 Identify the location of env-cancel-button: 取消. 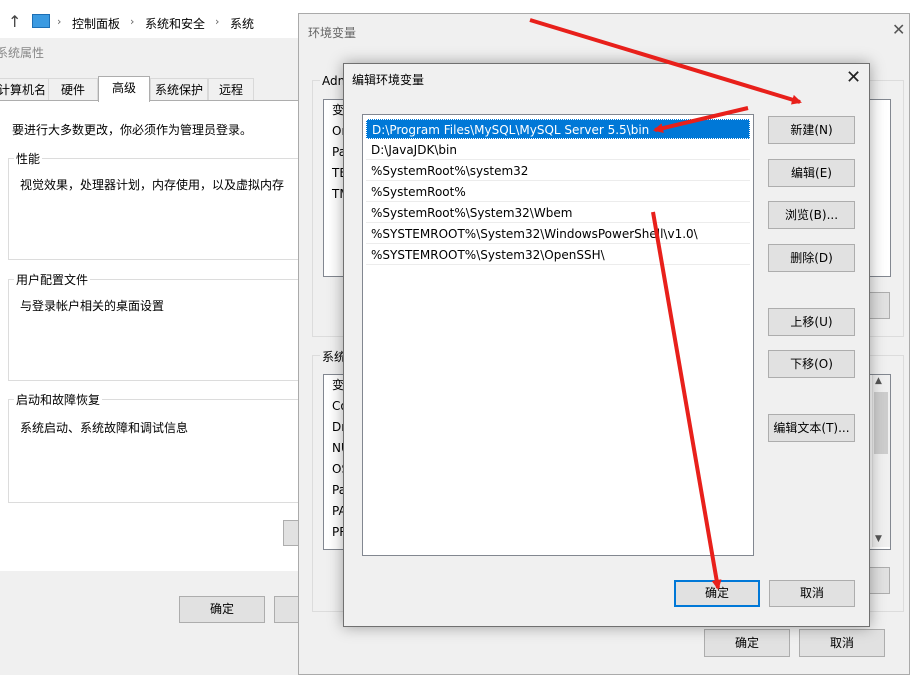
(842, 643).